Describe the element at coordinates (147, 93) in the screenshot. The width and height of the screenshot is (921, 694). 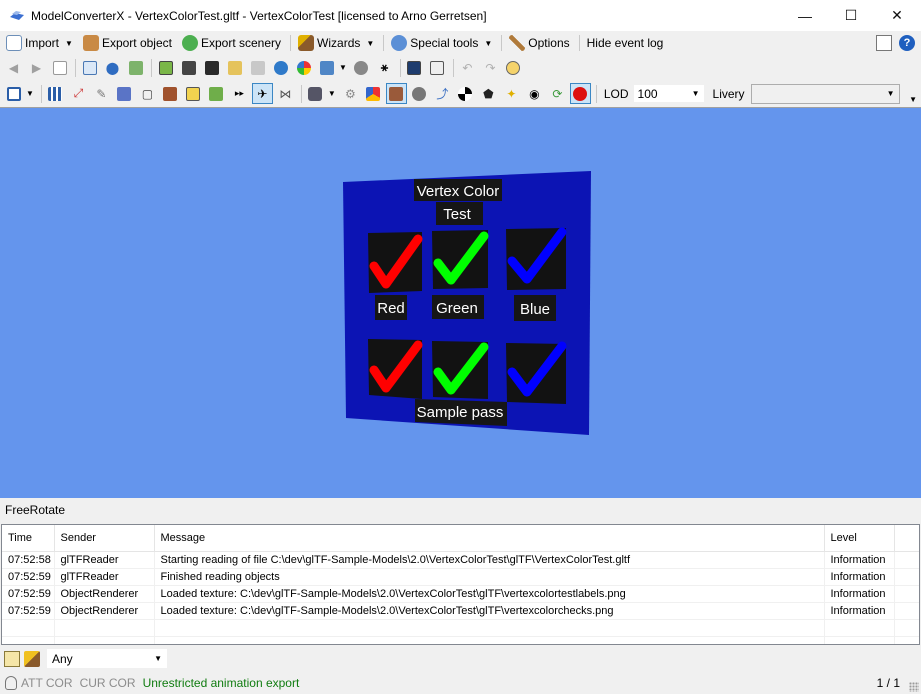
I see `wireframe-cube-icon: ▢` at that location.